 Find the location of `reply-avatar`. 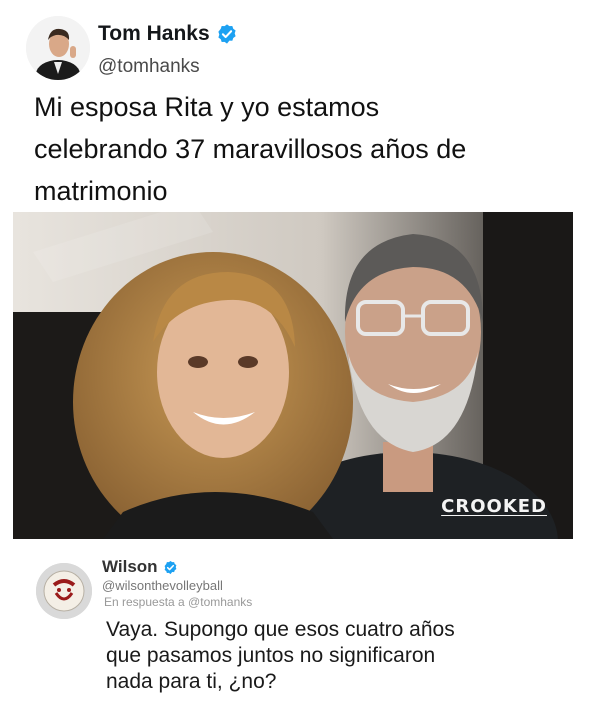

reply-avatar is located at coordinates (64, 591).